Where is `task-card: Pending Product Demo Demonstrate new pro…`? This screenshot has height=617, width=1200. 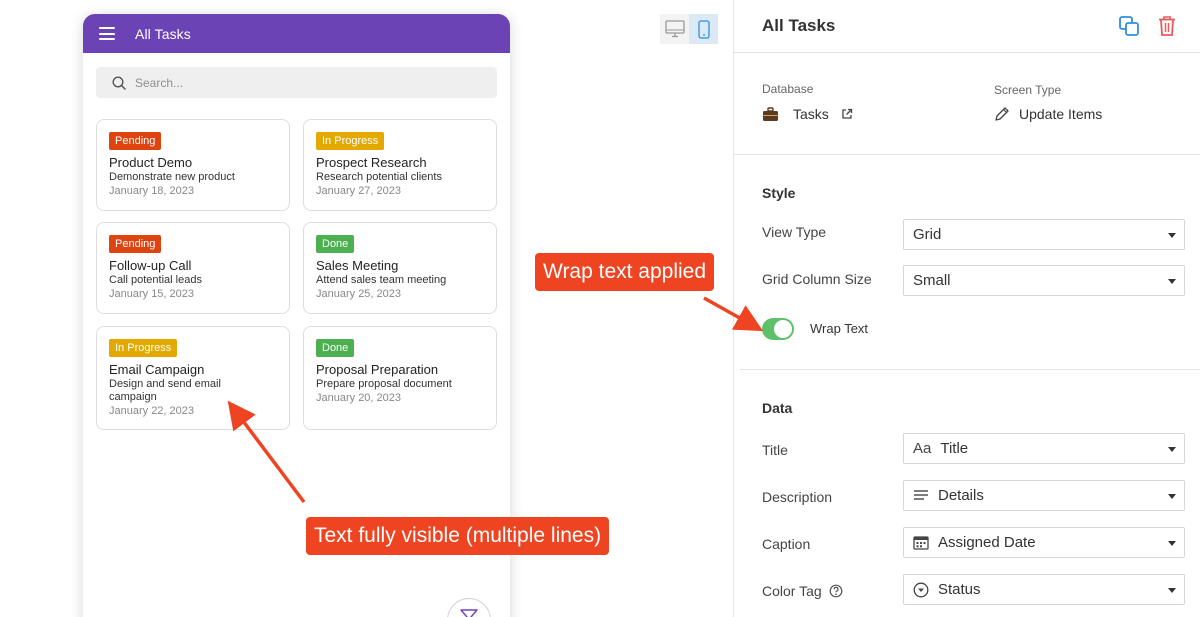
task-card: Pending Product Demo Demonstrate new pro… is located at coordinates (193, 165).